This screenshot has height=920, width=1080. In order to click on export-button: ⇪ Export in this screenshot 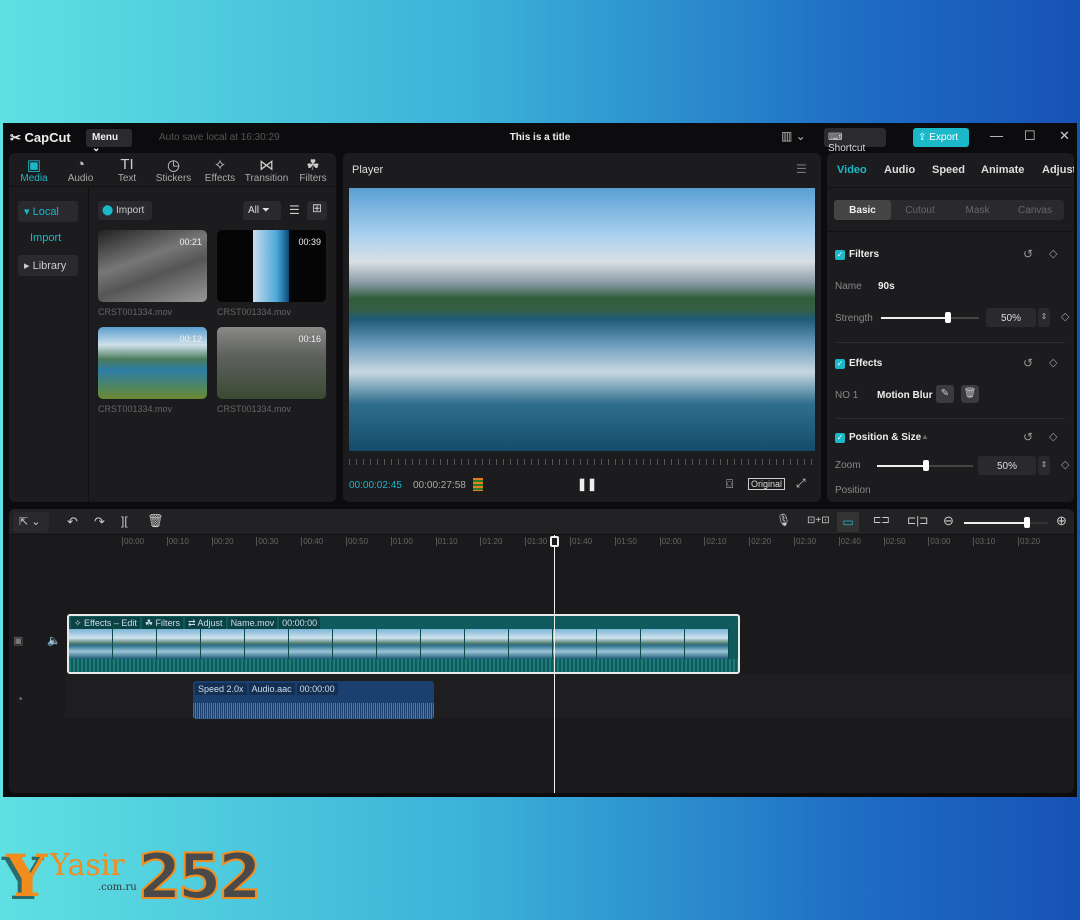, I will do `click(941, 137)`.